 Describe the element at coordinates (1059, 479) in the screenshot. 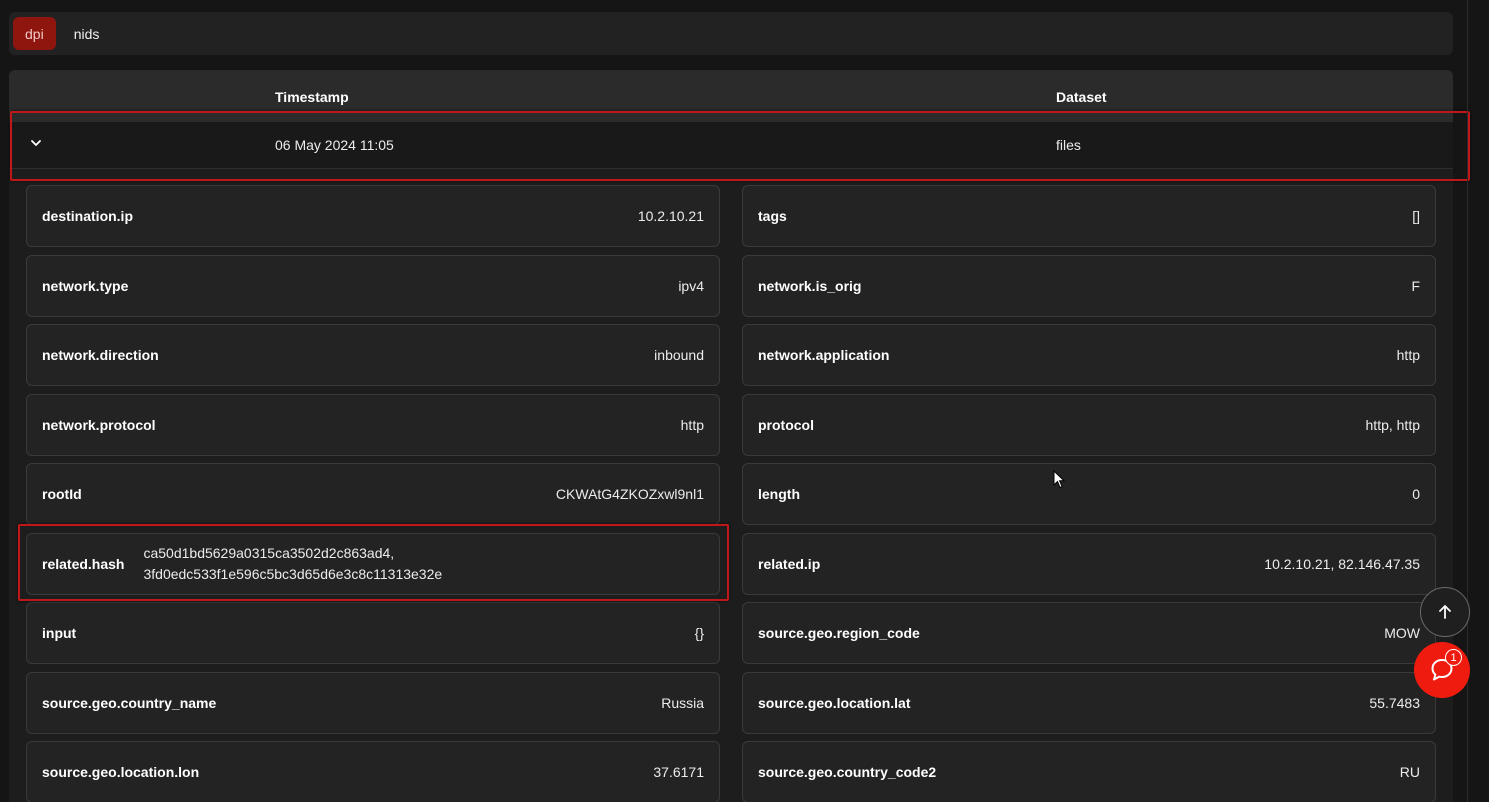

I see `mouse-pointer-icon` at that location.